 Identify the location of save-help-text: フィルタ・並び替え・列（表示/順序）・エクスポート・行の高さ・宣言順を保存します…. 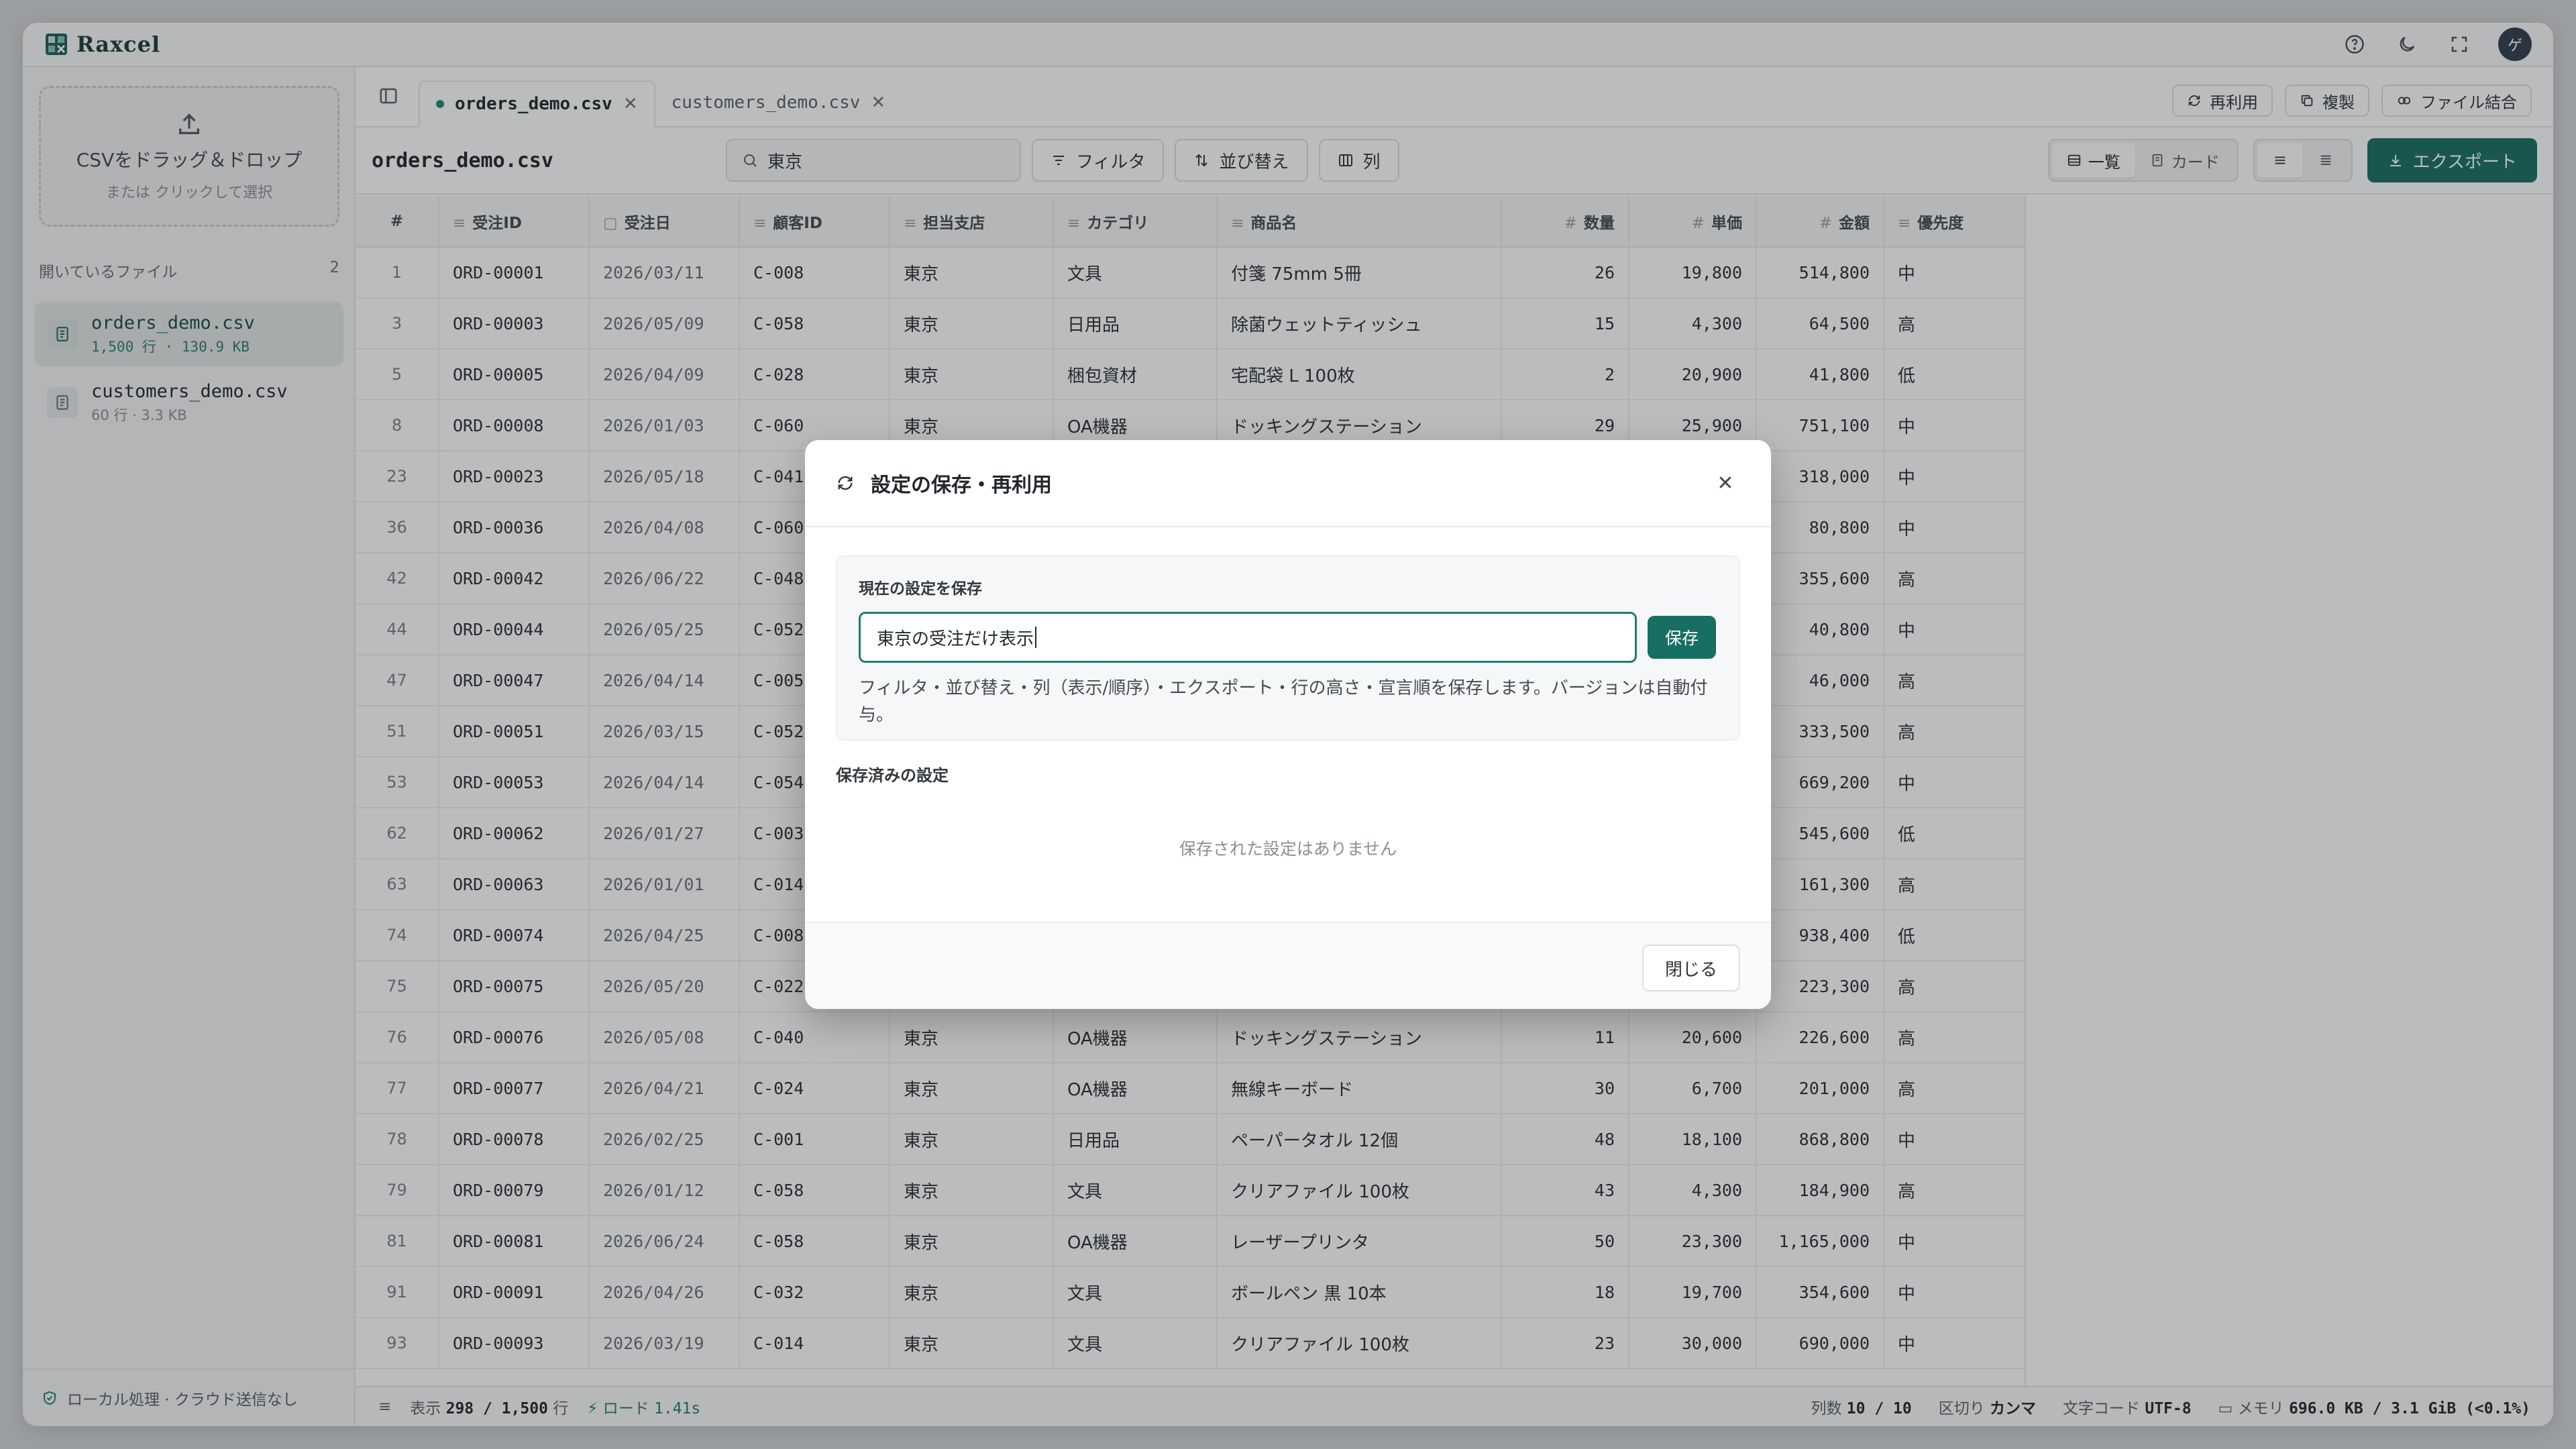
(1283, 701).